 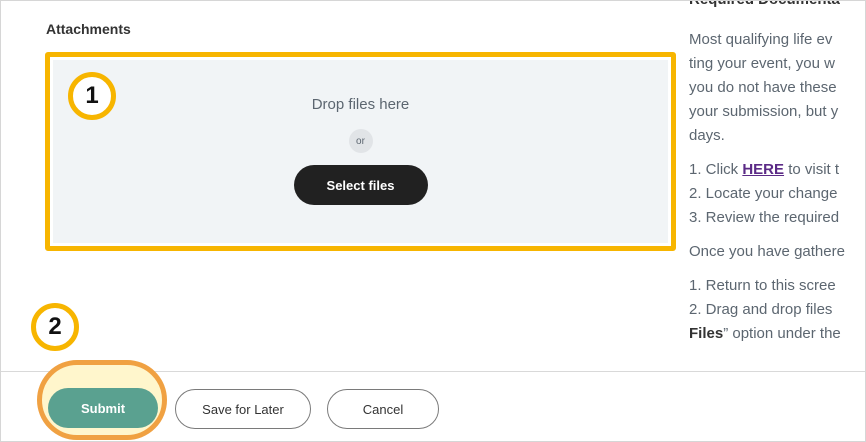 I want to click on instructions-line: ting your event, you w, so click(x=762, y=63).